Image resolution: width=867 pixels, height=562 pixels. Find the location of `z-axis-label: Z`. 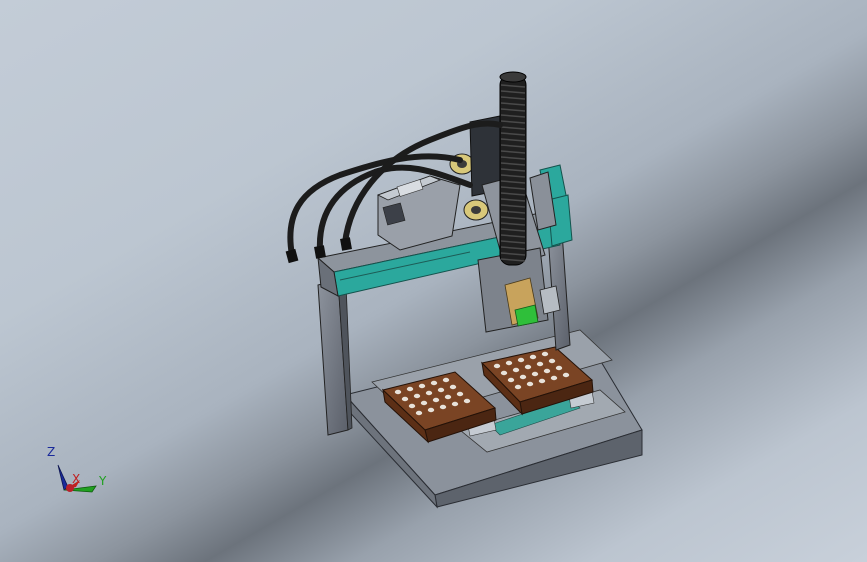

z-axis-label: Z is located at coordinates (51, 452).